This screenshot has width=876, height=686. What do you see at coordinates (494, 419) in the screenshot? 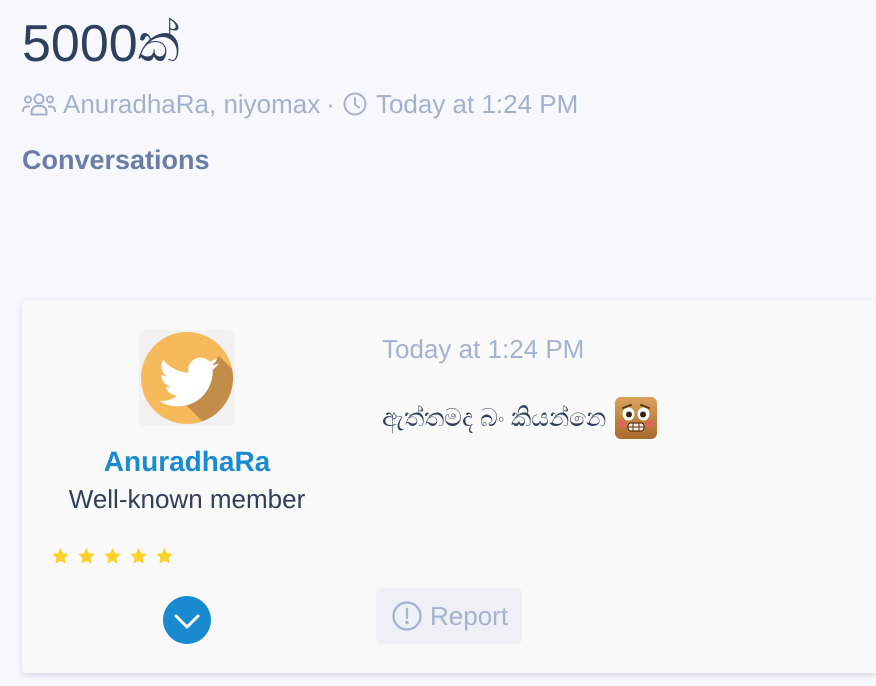
I see `message-text: ඇත්තමද බං කියන්නෙ` at bounding box center [494, 419].